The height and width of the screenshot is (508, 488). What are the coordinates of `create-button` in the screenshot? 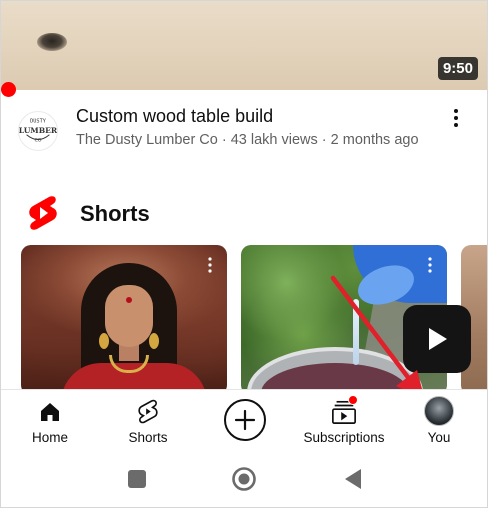 It's located at (245, 420).